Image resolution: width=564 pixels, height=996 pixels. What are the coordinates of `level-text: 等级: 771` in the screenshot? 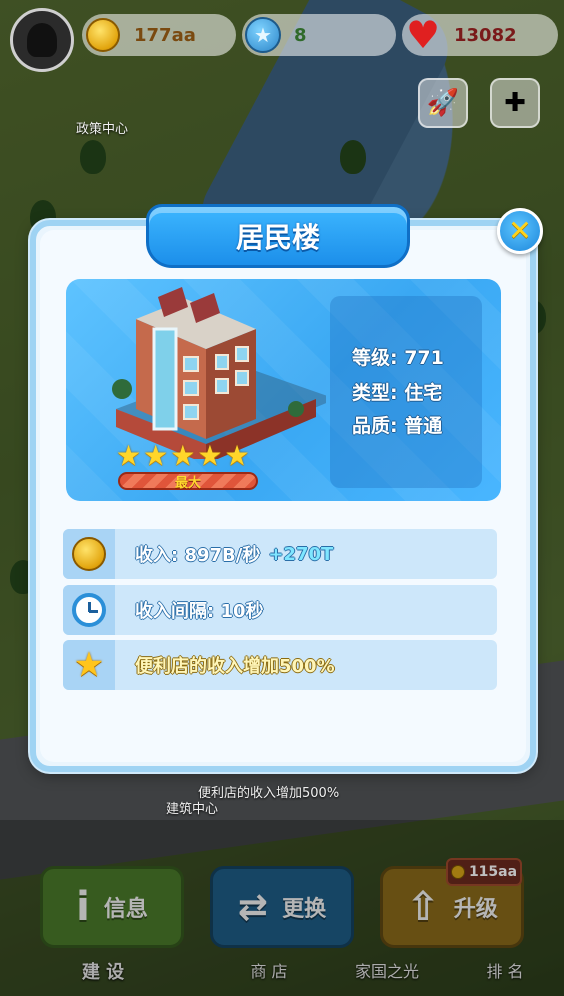 It's located at (398, 358).